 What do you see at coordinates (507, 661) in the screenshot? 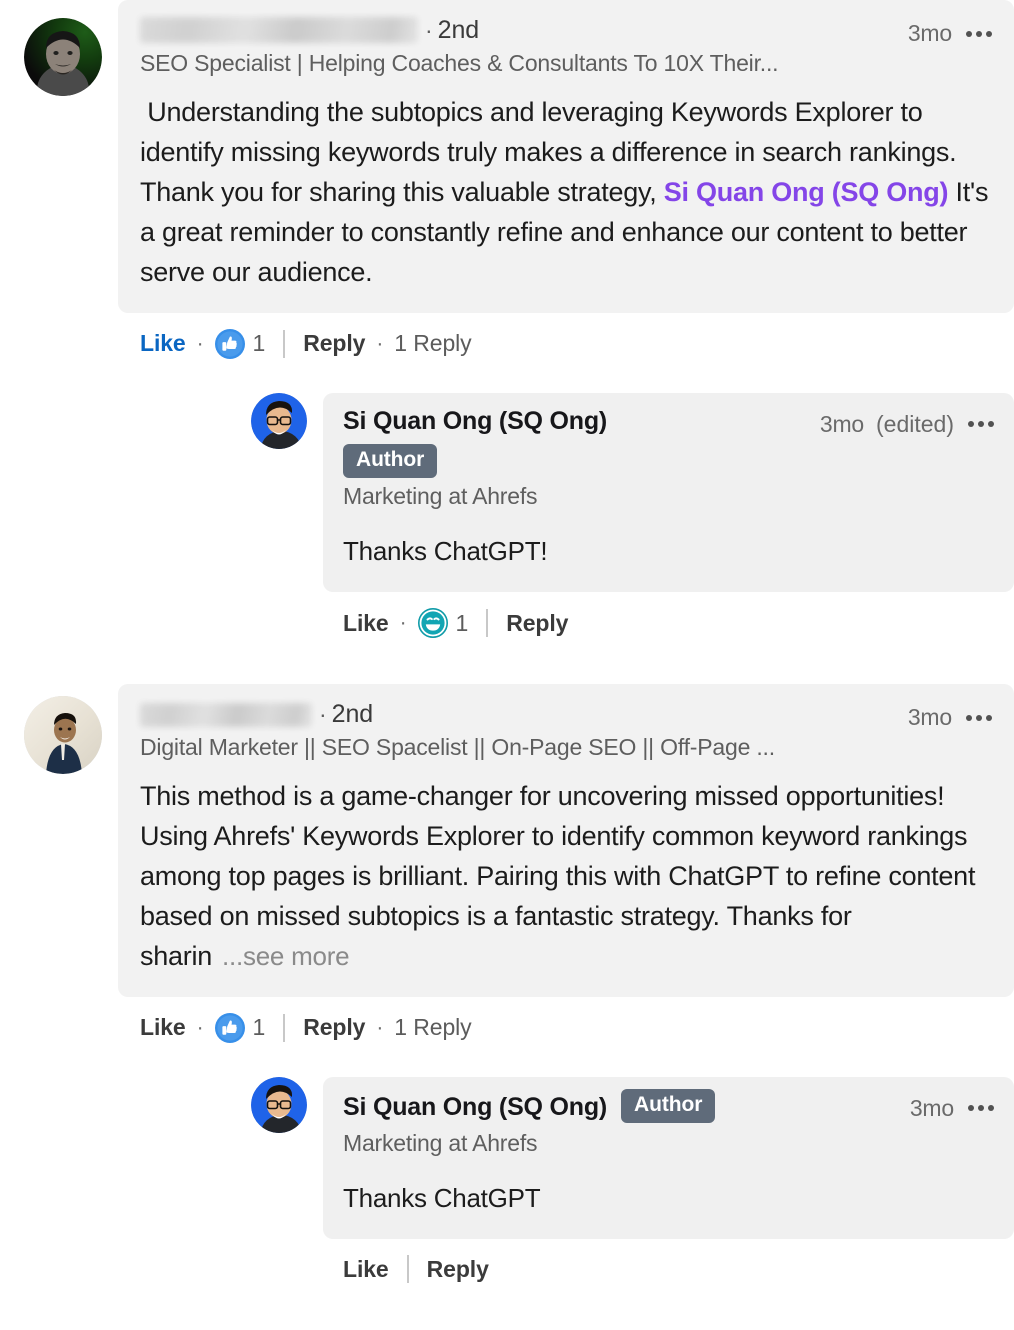
I see `thread-spacer` at bounding box center [507, 661].